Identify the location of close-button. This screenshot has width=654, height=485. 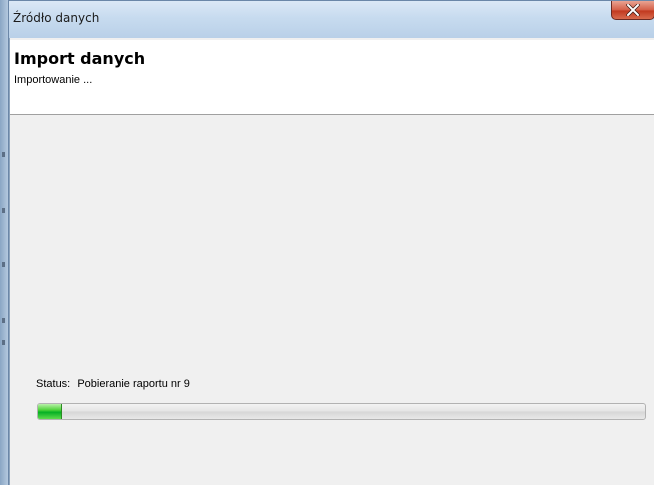
(632, 10).